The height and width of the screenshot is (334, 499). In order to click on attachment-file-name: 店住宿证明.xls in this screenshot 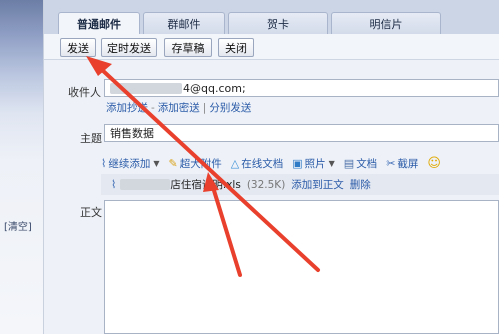, I will do `click(205, 185)`.